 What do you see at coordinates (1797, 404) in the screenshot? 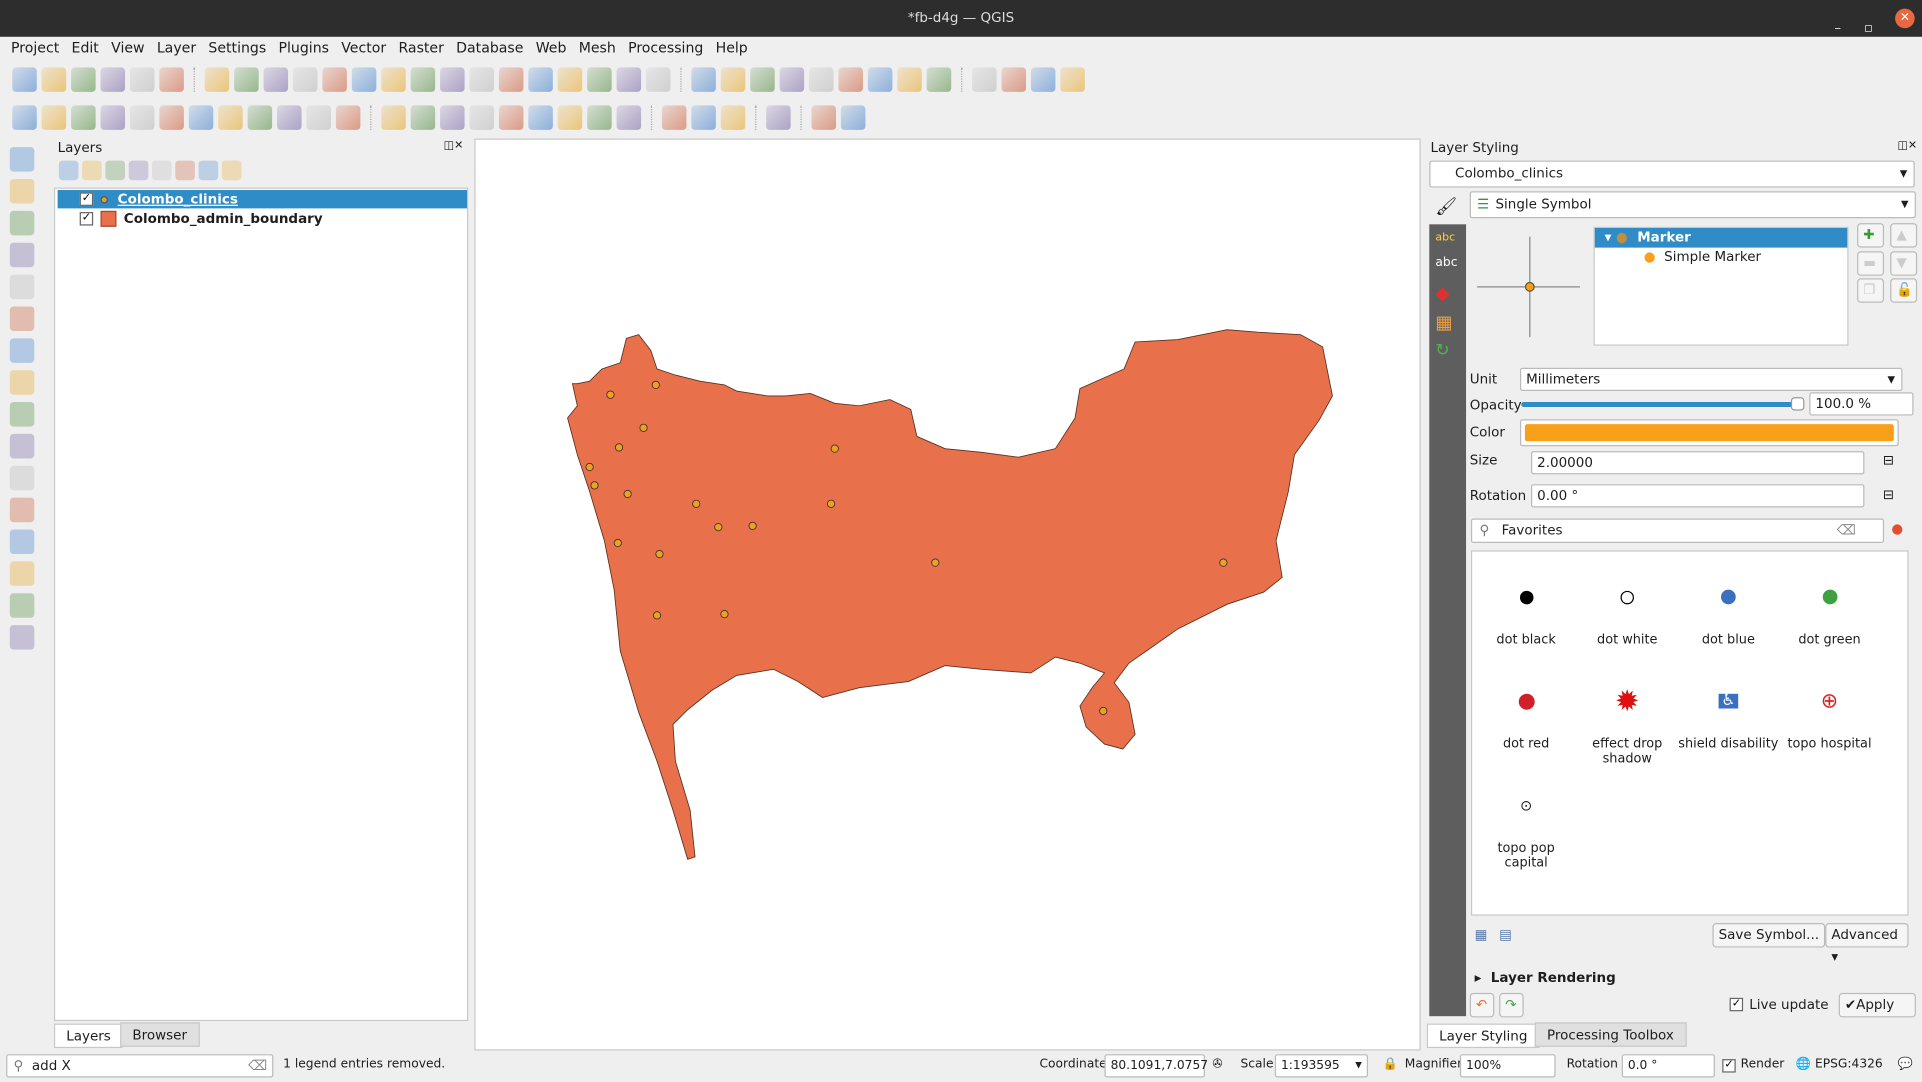
I see `opacity-slider-handle` at bounding box center [1797, 404].